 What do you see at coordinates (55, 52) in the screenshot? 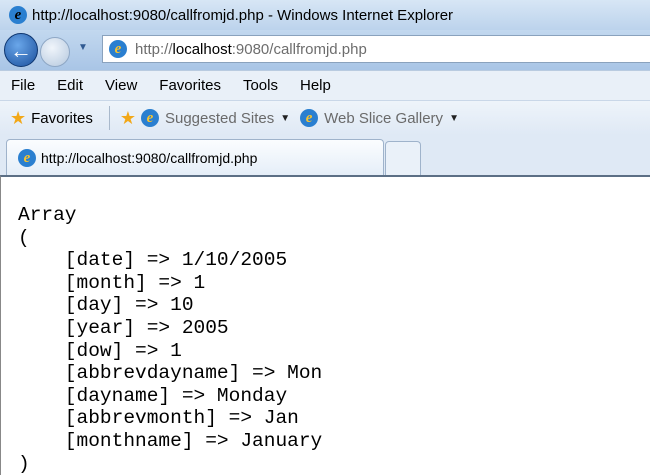
I see `forward-button` at bounding box center [55, 52].